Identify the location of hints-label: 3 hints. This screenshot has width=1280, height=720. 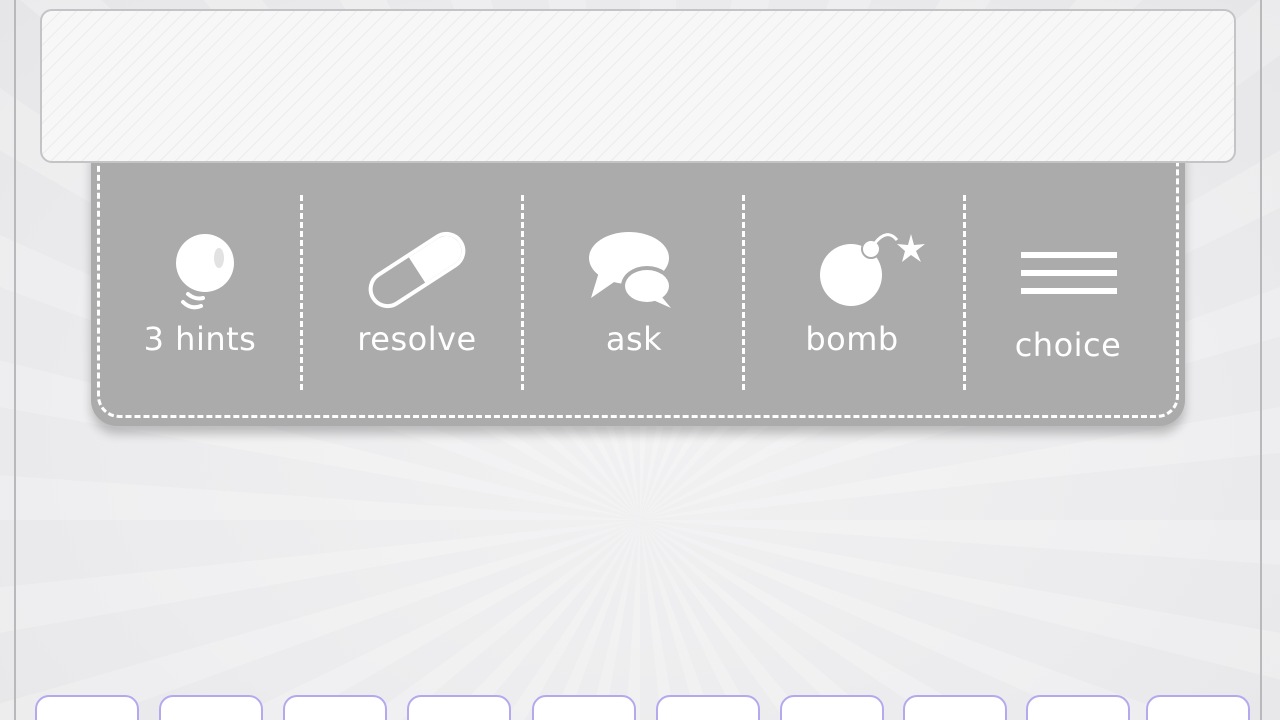
(200, 339).